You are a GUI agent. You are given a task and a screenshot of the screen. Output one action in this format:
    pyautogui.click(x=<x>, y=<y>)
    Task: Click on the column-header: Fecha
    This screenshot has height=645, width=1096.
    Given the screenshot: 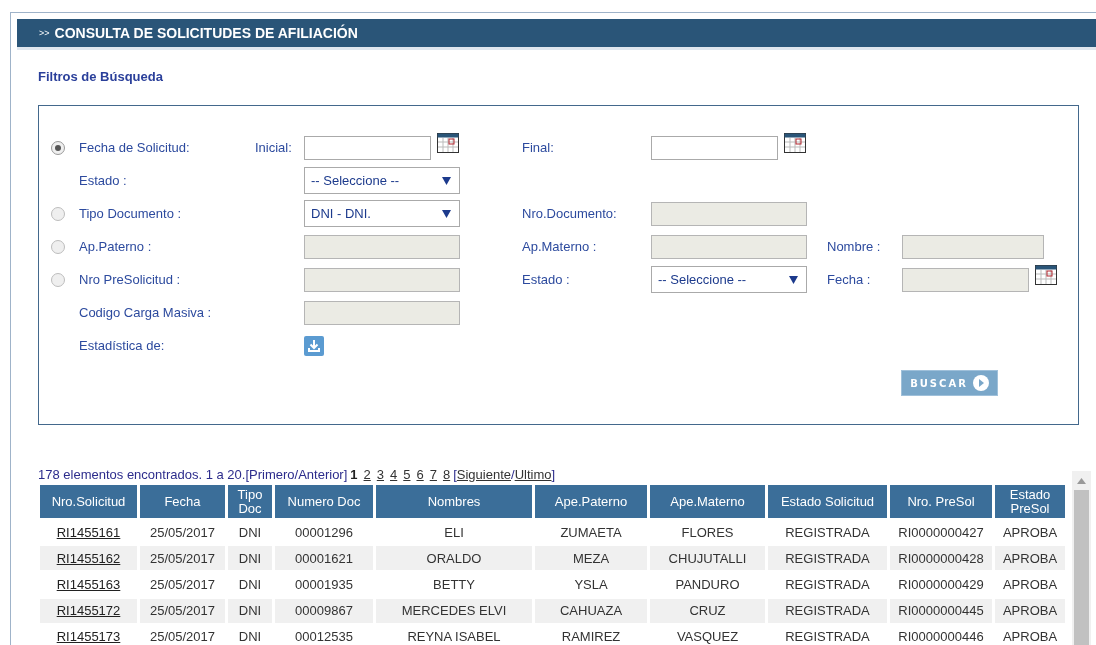 What is the action you would take?
    pyautogui.click(x=182, y=501)
    